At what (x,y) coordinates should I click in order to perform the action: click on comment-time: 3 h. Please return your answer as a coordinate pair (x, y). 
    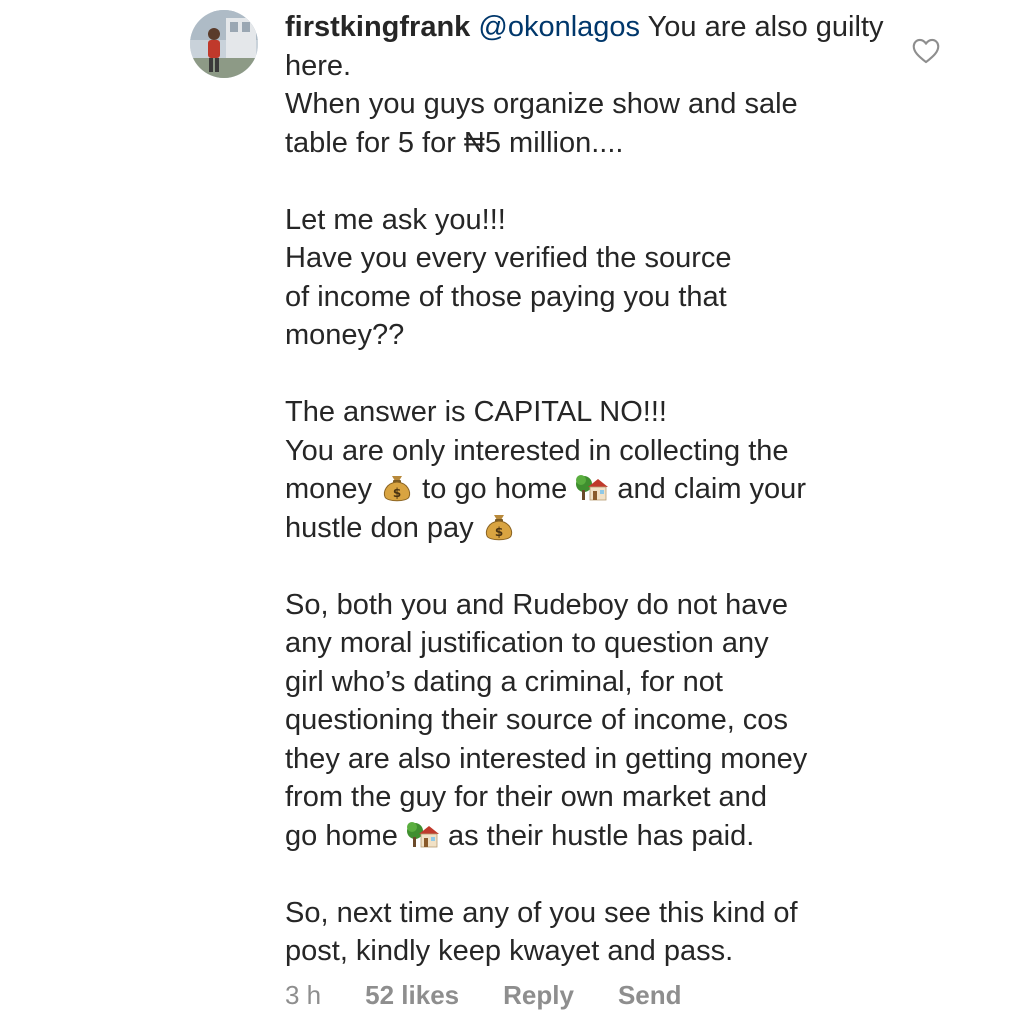
    Looking at the image, I should click on (303, 995).